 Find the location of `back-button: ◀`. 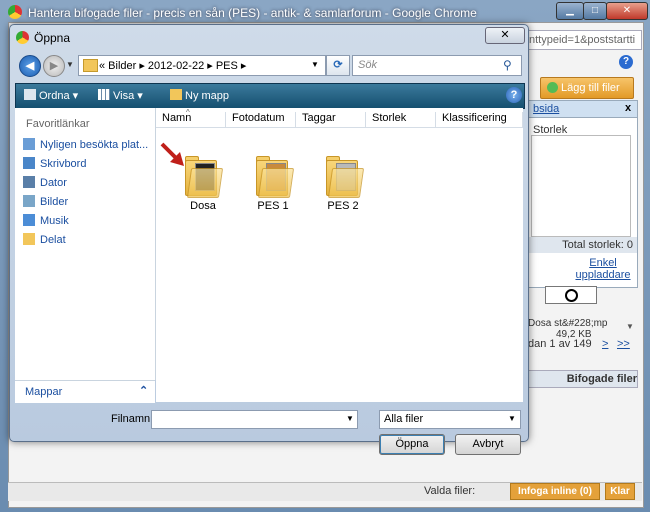

back-button: ◀ is located at coordinates (30, 66).